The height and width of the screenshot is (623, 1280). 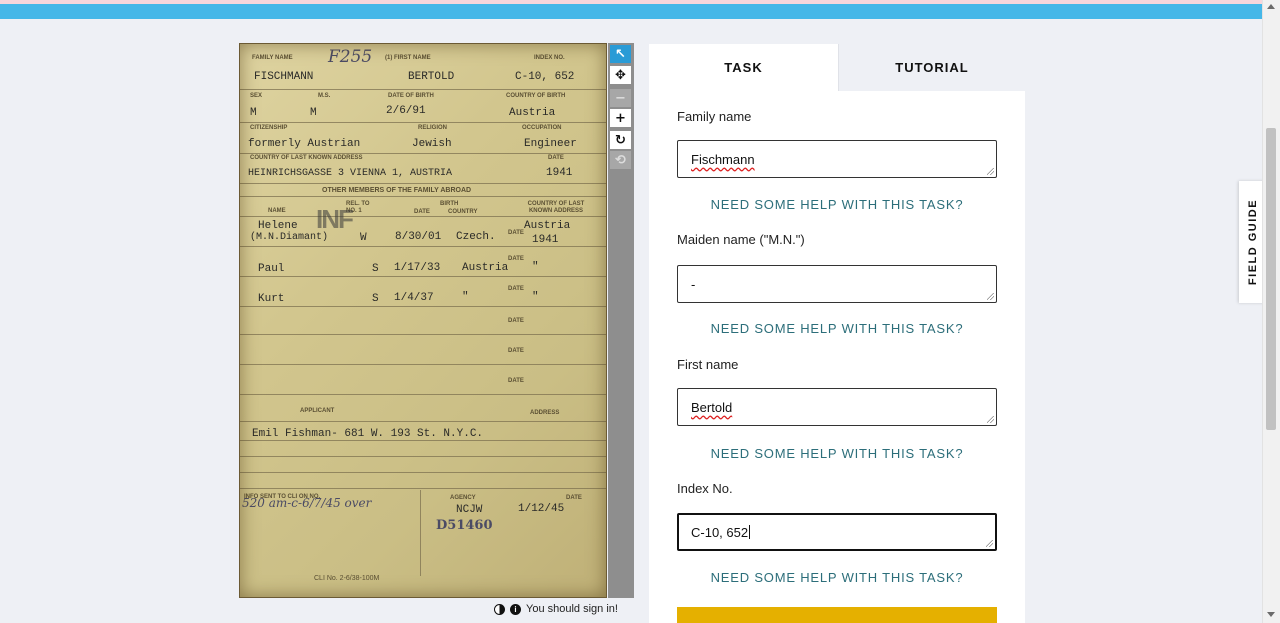 I want to click on value-cli-hand: 520 am-c-6/7/45 over, so click(x=307, y=503).